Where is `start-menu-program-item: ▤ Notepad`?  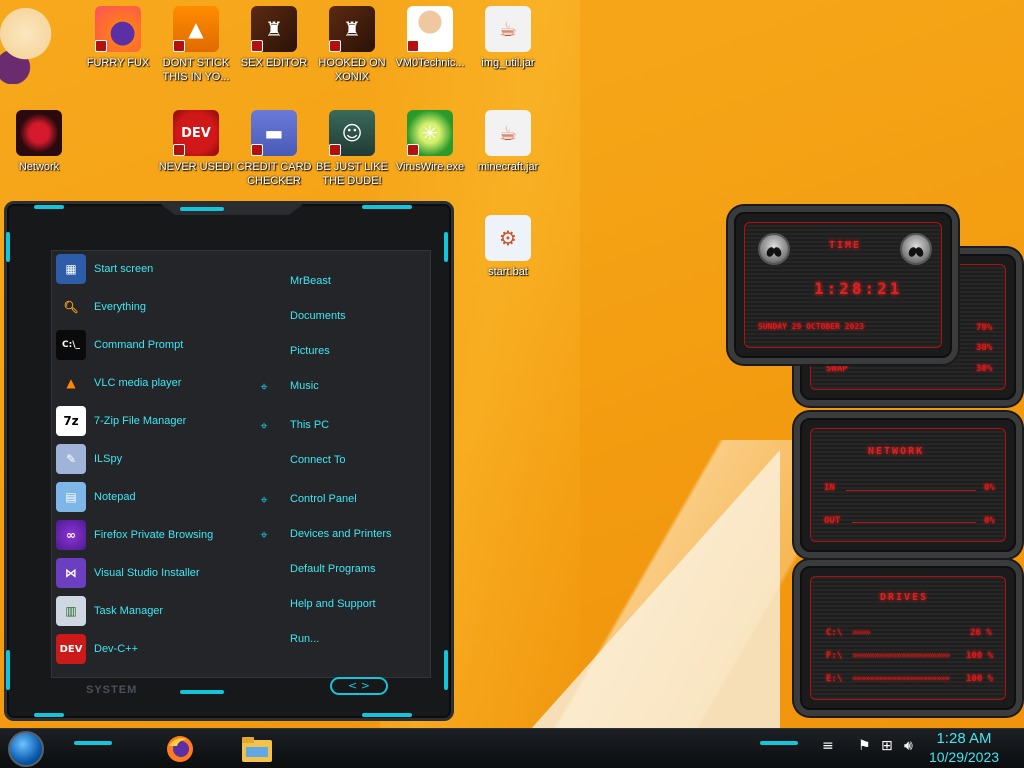
start-menu-program-item: ▤ Notepad is located at coordinates (156, 497).